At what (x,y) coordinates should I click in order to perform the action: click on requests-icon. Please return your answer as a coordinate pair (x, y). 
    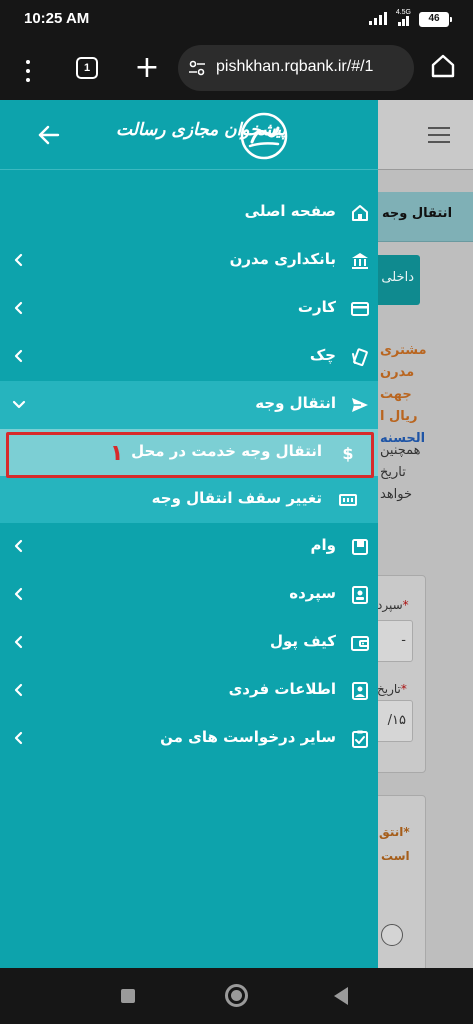
    Looking at the image, I should click on (360, 739).